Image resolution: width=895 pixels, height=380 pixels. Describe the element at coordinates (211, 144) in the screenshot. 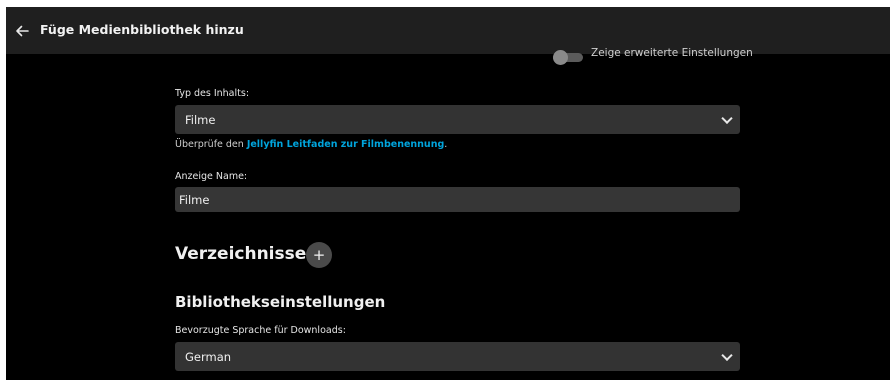

I see `hint-prefix: Überprüfe den` at that location.